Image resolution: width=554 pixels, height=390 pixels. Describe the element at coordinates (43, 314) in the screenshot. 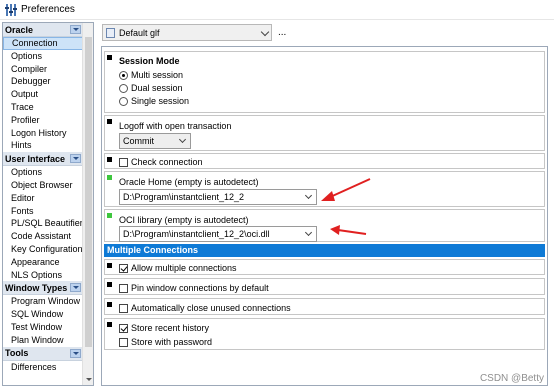

I see `sidebar-item-sql-window: SQL Window` at that location.